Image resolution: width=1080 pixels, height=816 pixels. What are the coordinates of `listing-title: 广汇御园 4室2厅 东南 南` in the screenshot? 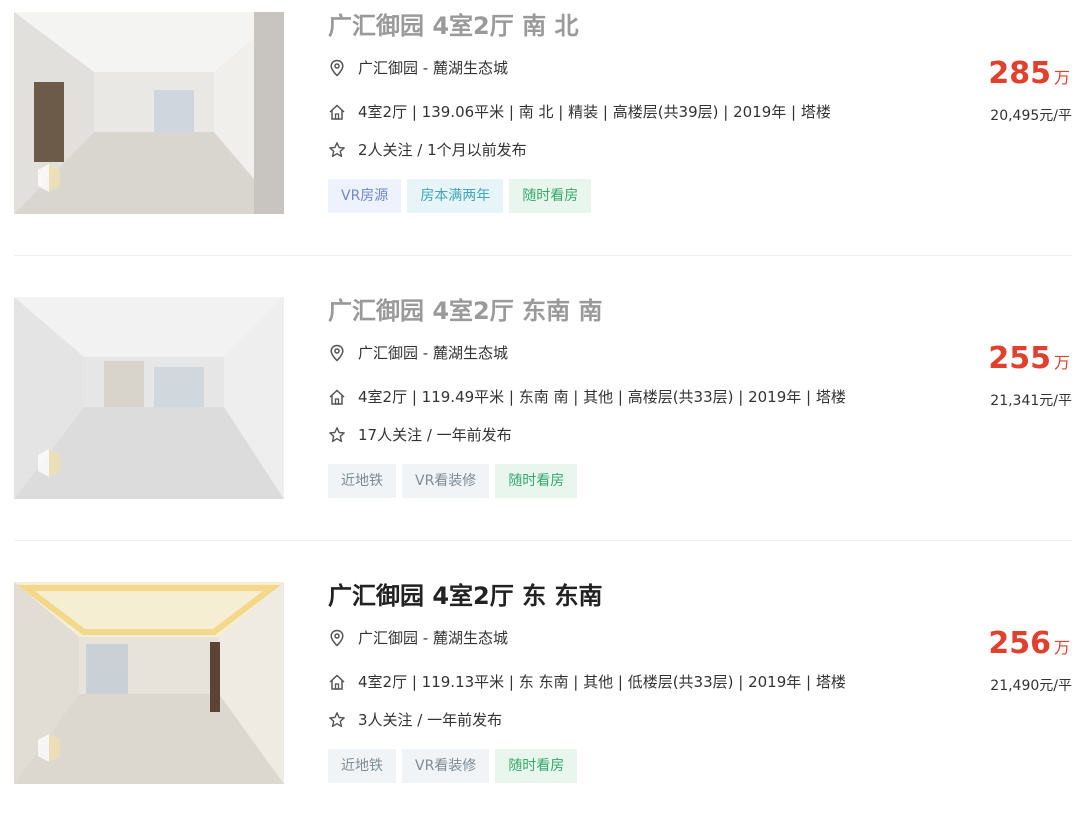 It's located at (465, 311).